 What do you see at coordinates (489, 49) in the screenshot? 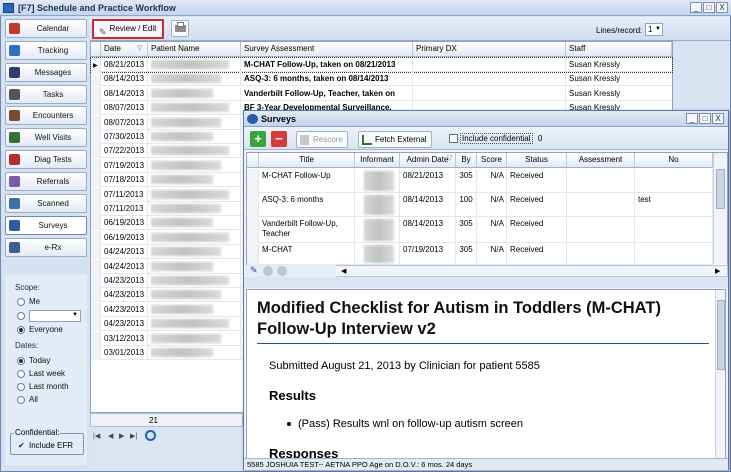
I see `column-header-primary-dx: Primary DX` at bounding box center [489, 49].